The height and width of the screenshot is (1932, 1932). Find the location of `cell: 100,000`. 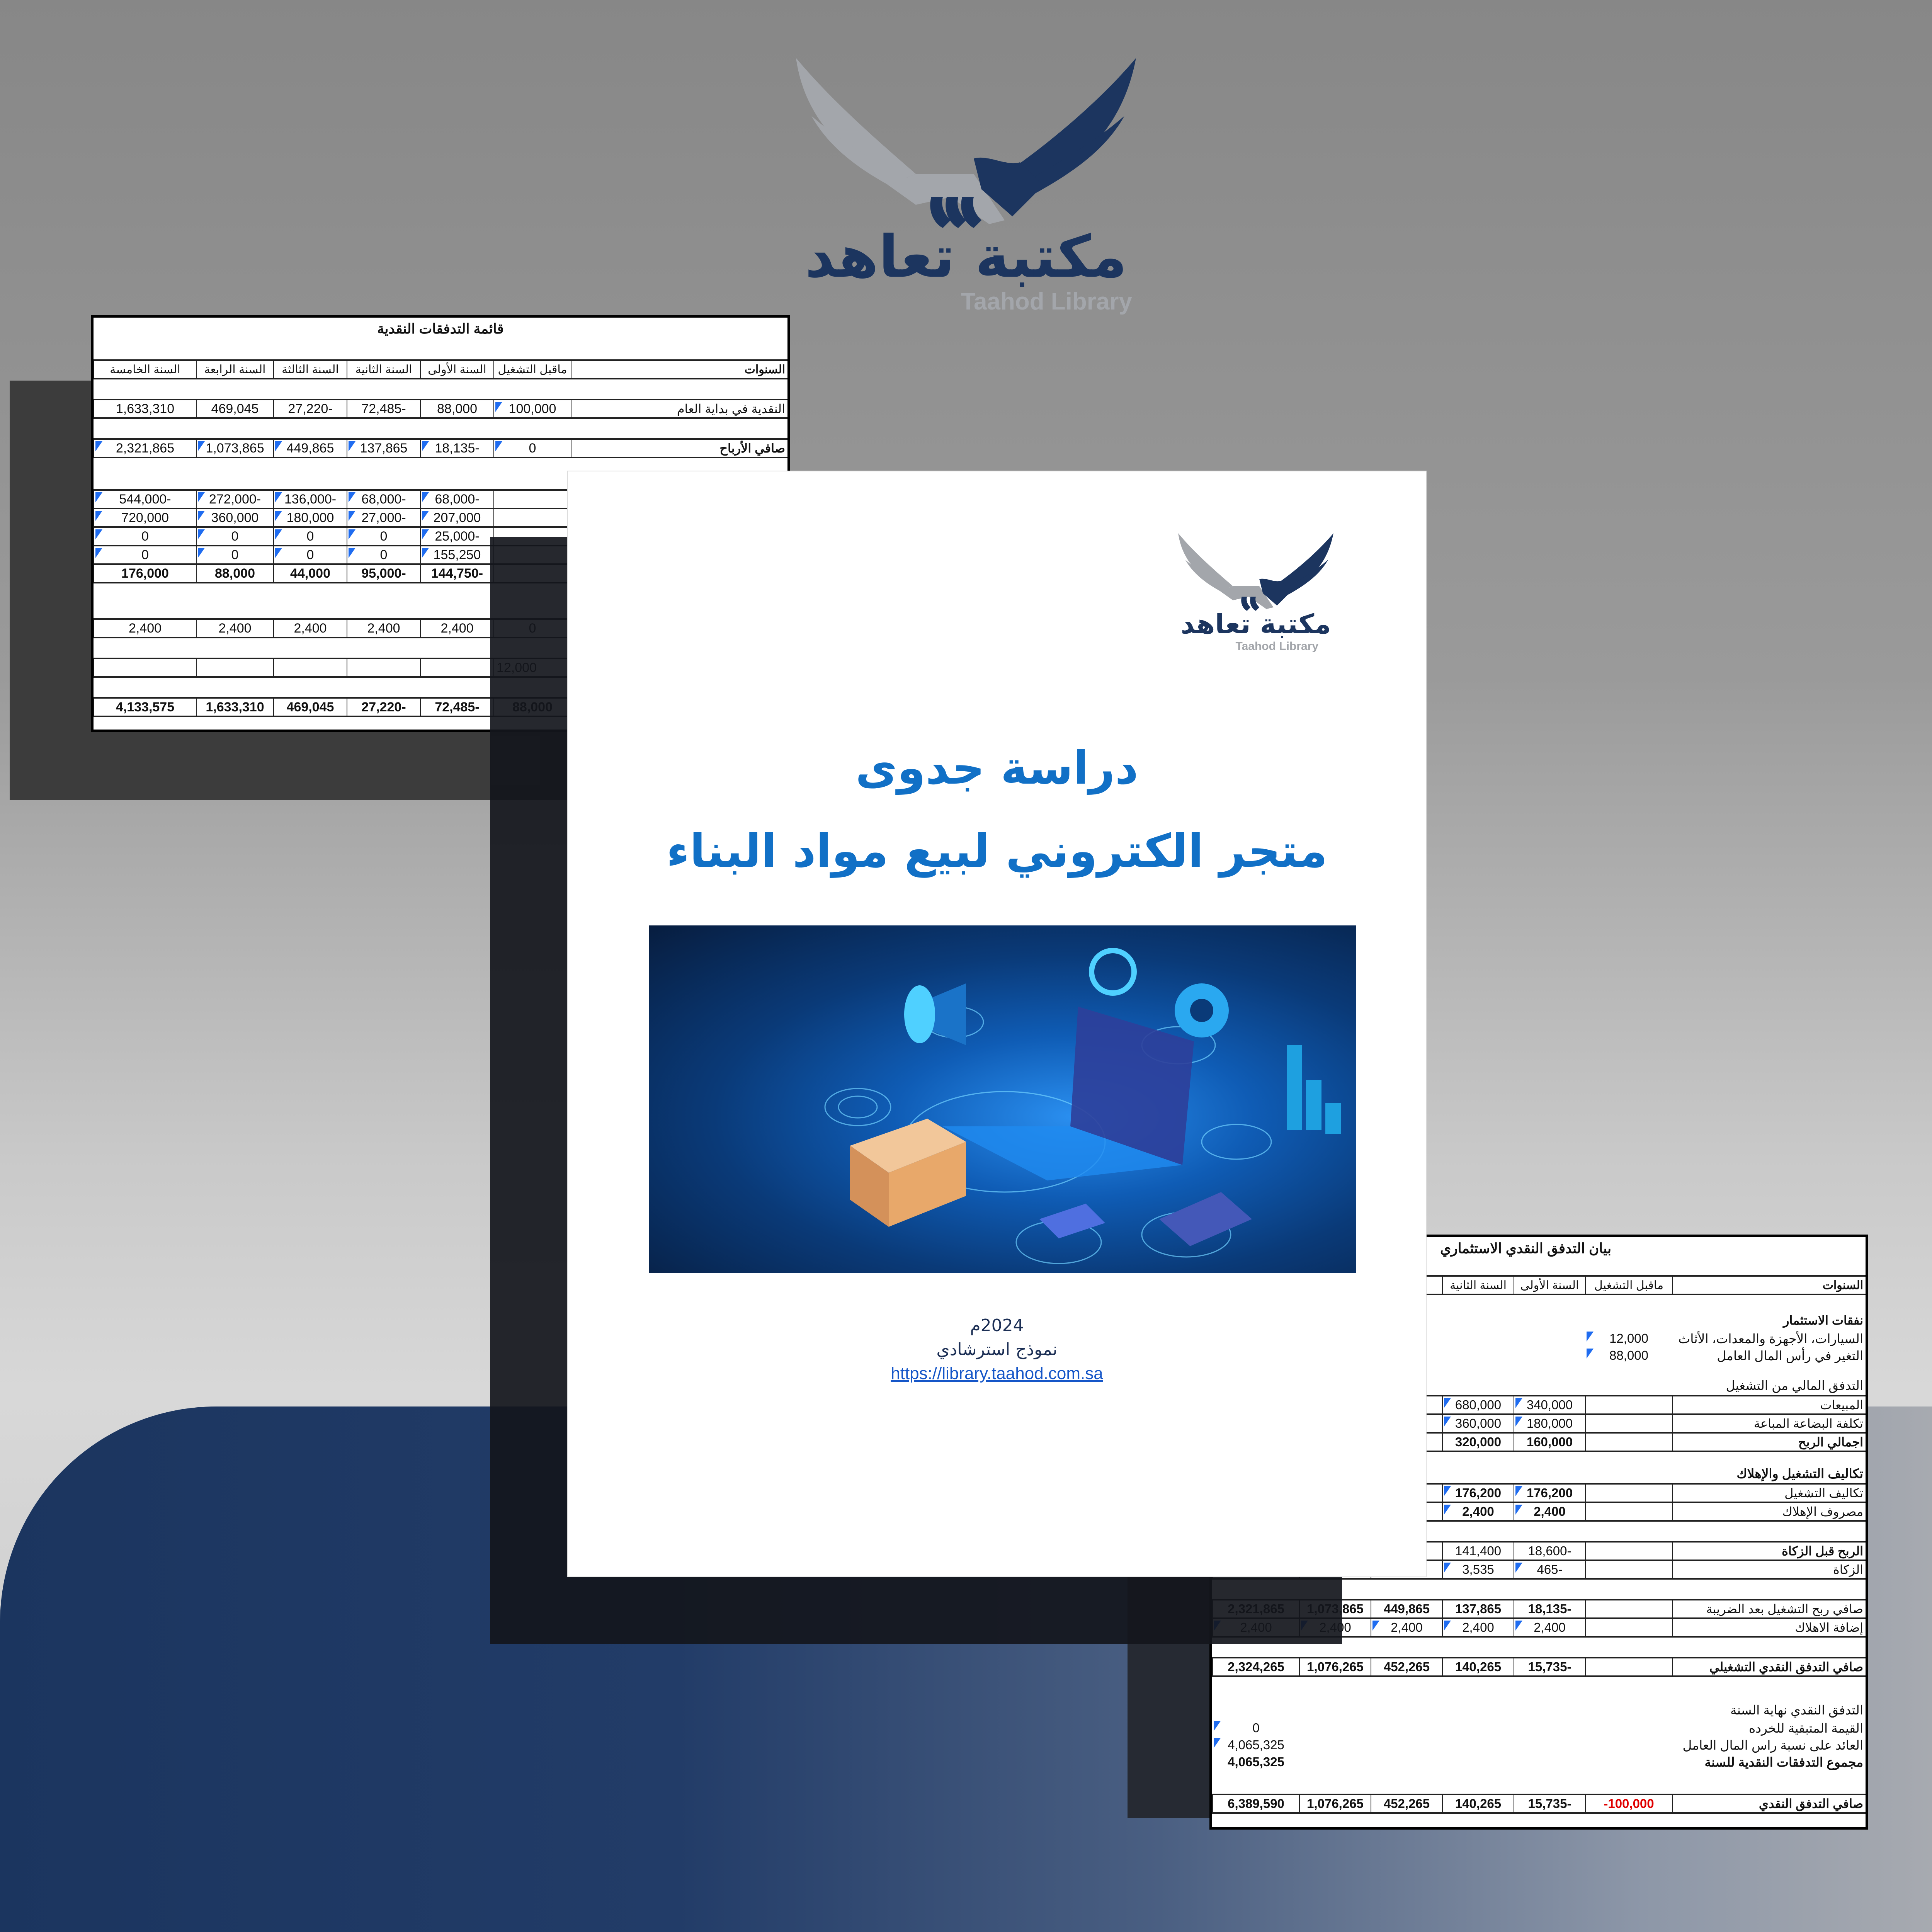

cell: 100,000 is located at coordinates (532, 409).